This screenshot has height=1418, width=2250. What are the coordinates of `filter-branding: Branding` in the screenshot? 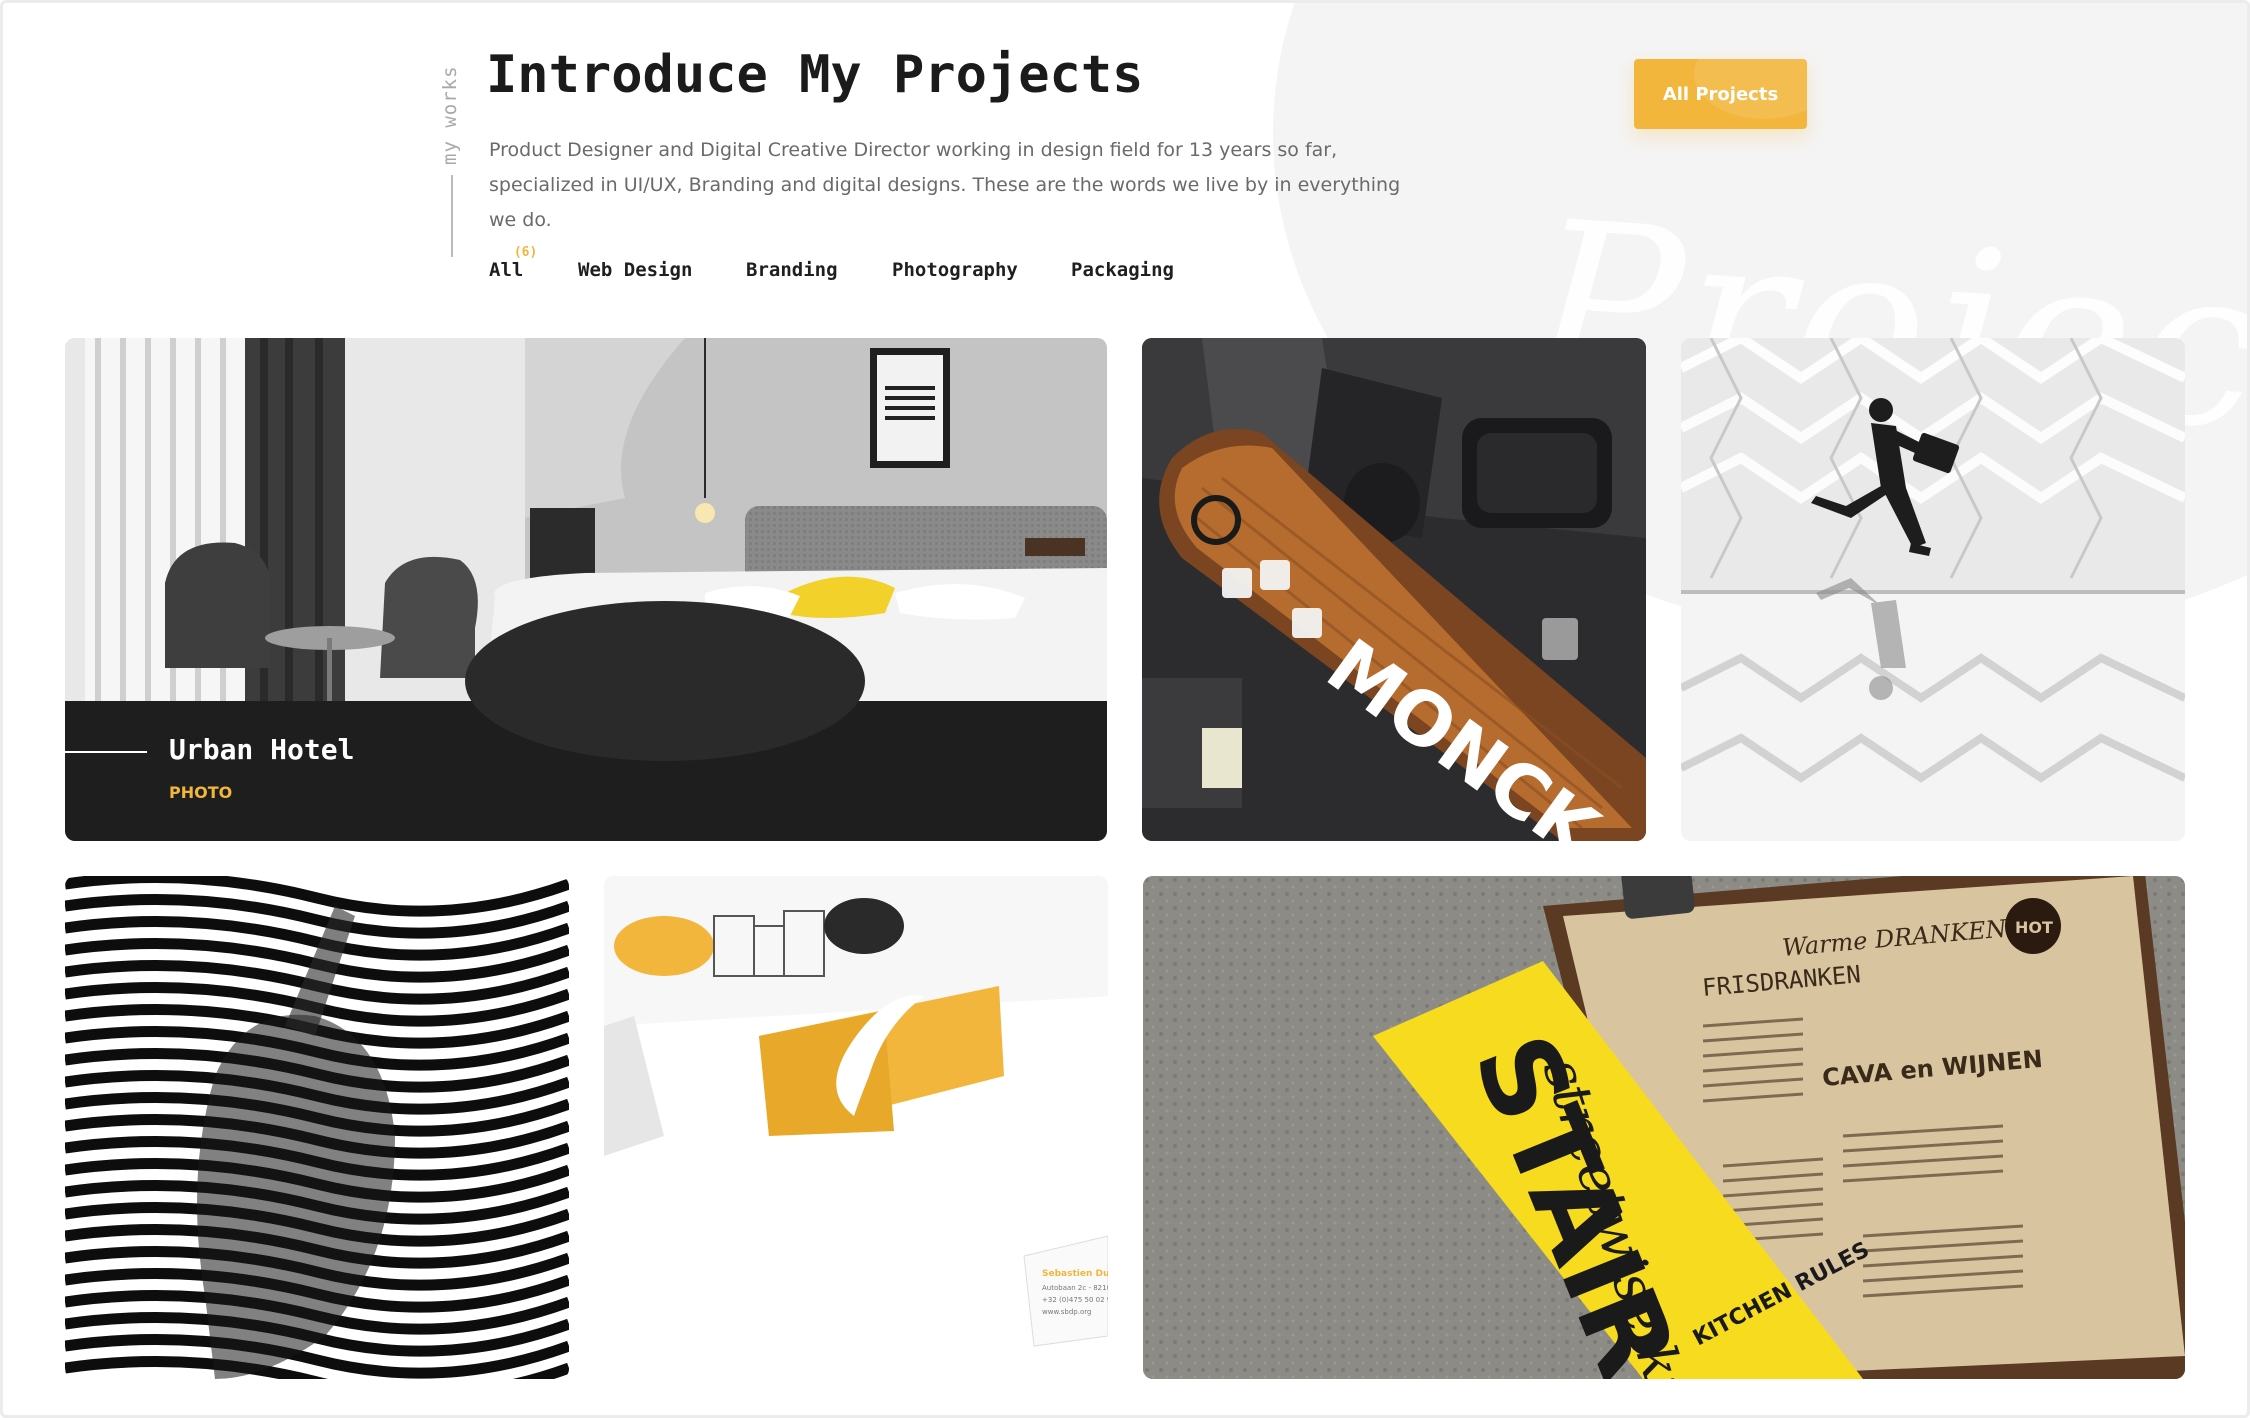 It's located at (792, 270).